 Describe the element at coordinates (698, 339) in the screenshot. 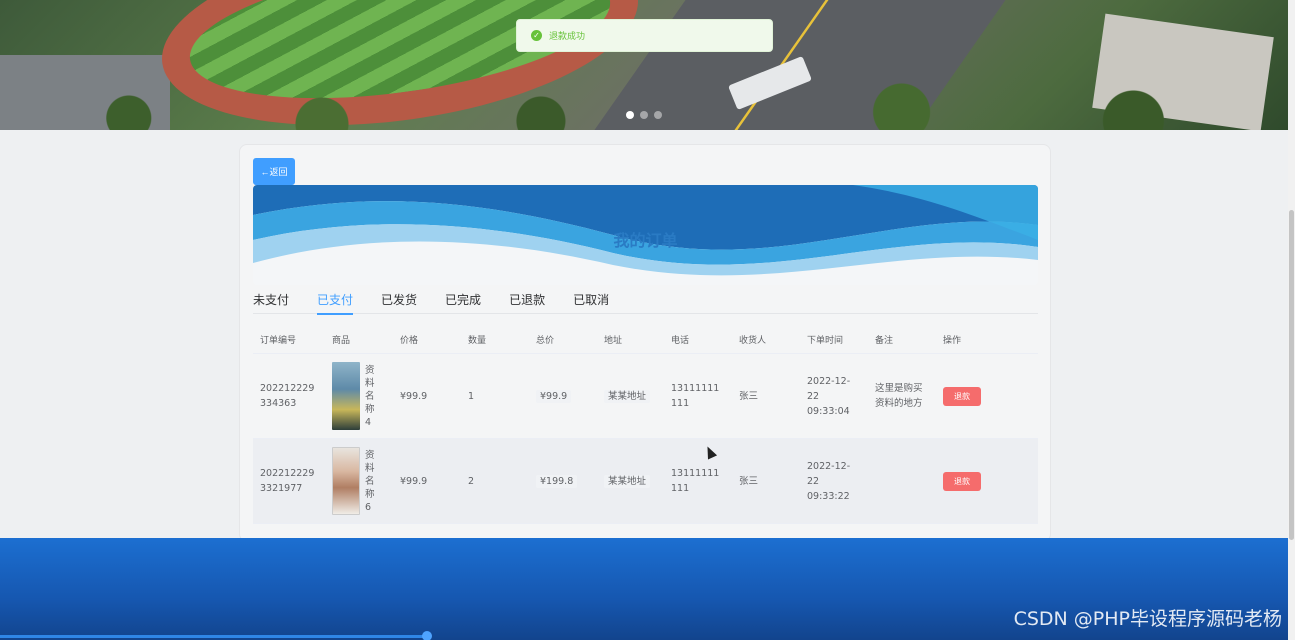

I see `header-phone: 电话` at that location.